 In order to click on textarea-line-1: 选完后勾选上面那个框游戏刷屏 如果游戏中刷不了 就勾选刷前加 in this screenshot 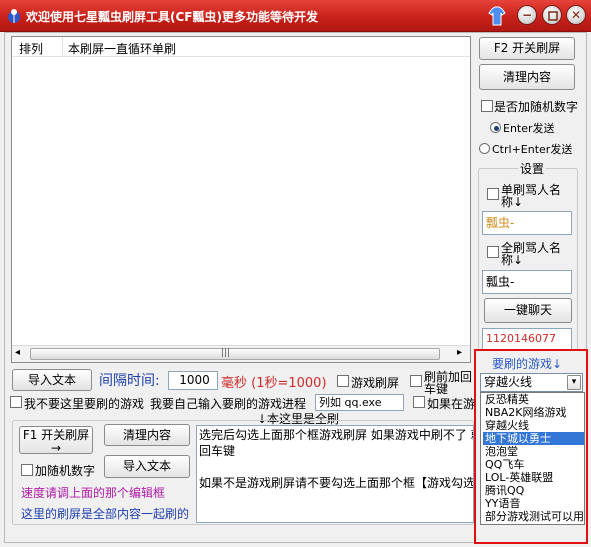, I will do `click(336, 435)`.